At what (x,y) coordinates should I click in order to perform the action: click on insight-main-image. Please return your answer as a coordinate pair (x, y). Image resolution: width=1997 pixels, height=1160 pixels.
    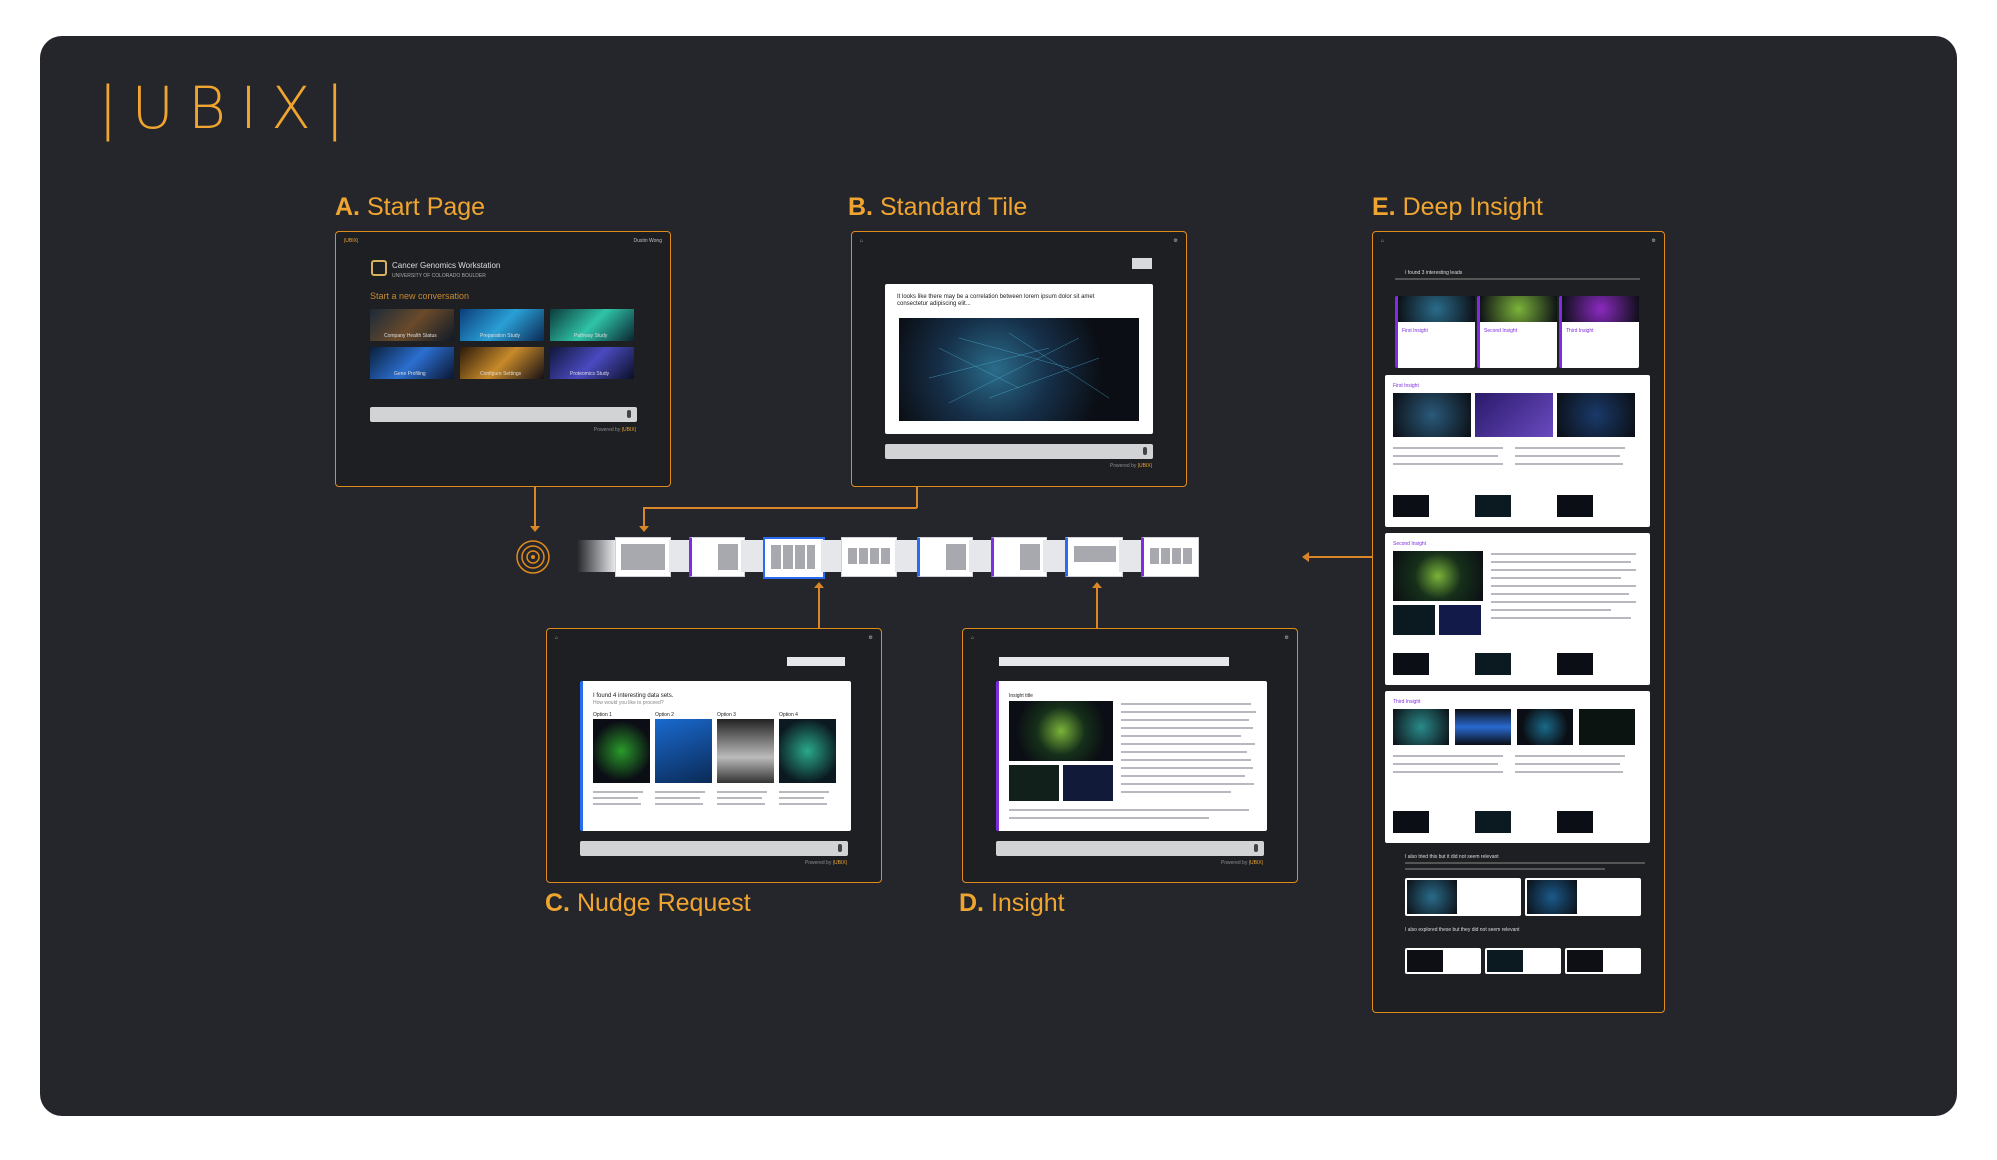
    Looking at the image, I should click on (1061, 731).